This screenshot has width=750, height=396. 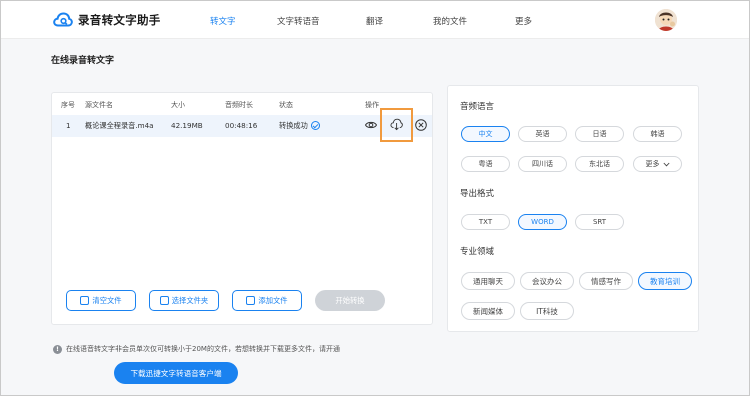 I want to click on lang-sichuan-chip: 四川话, so click(x=542, y=164).